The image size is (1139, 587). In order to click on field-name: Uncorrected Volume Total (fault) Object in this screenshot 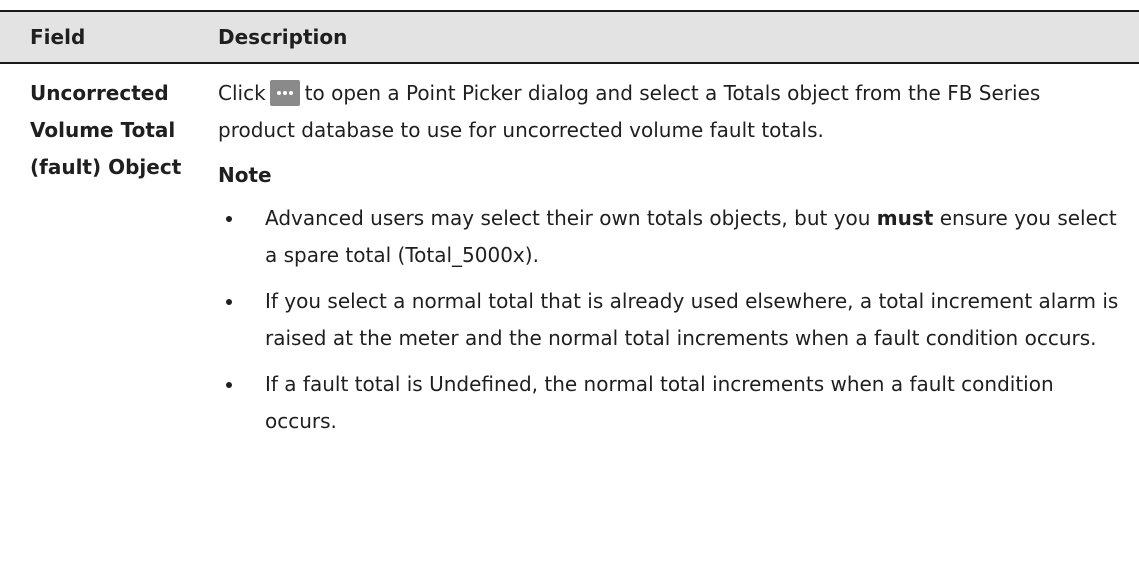, I will do `click(109, 262)`.